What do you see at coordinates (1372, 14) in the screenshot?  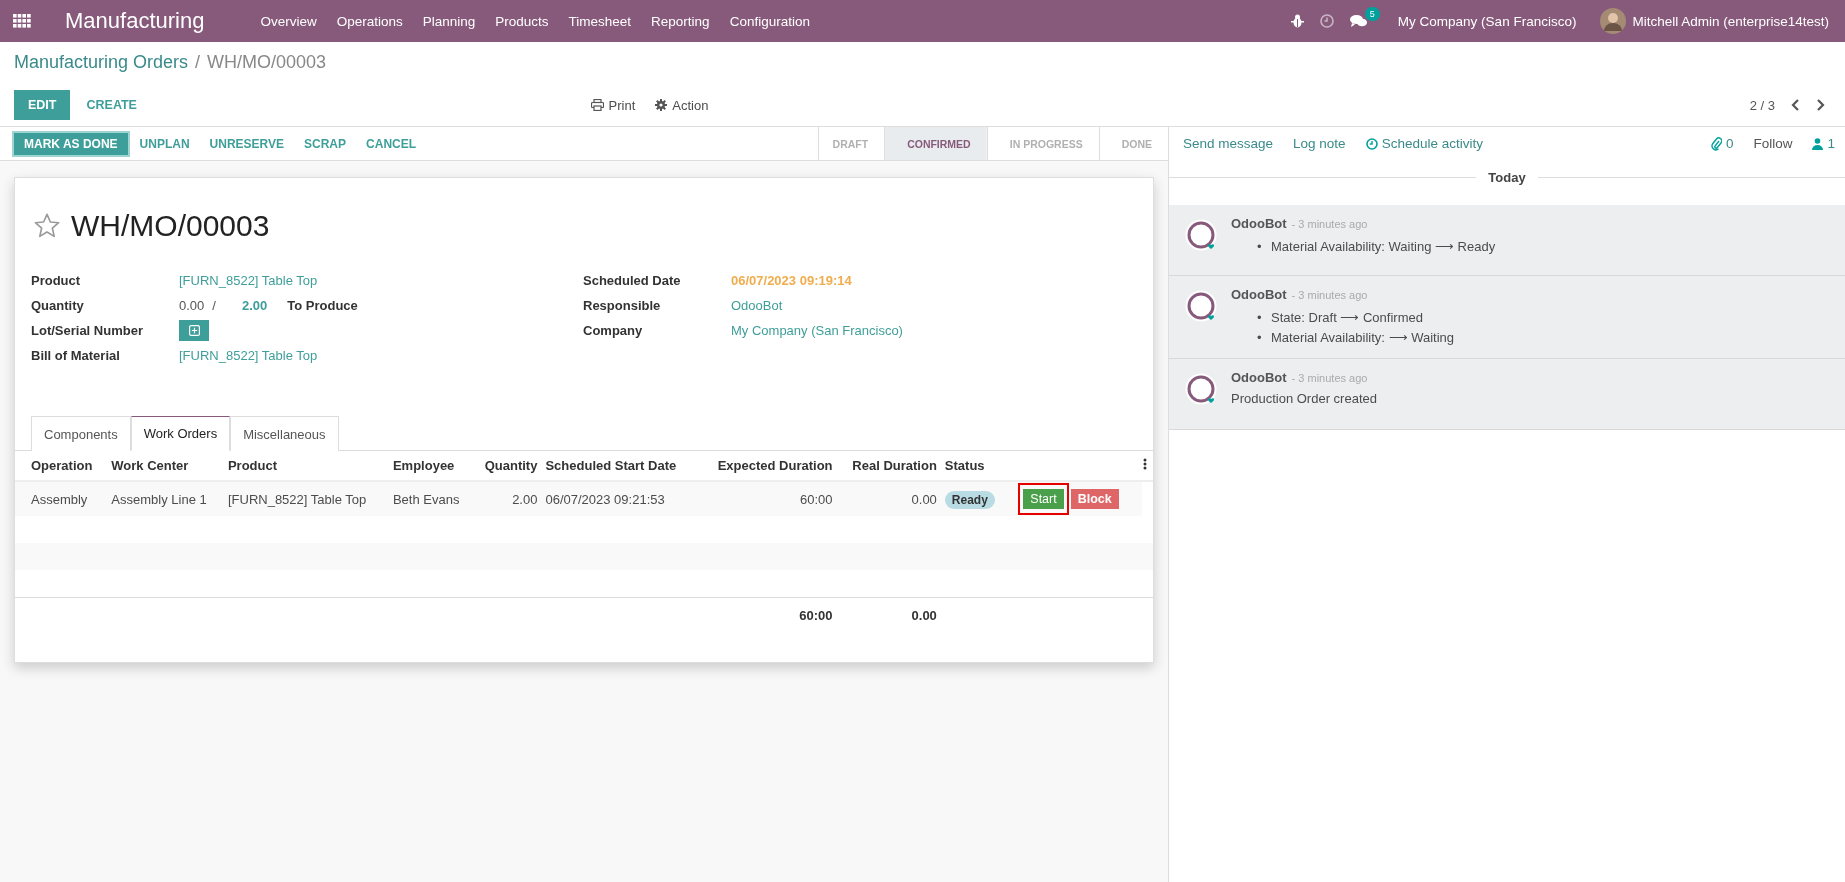 I see `message-count-badge: 5` at bounding box center [1372, 14].